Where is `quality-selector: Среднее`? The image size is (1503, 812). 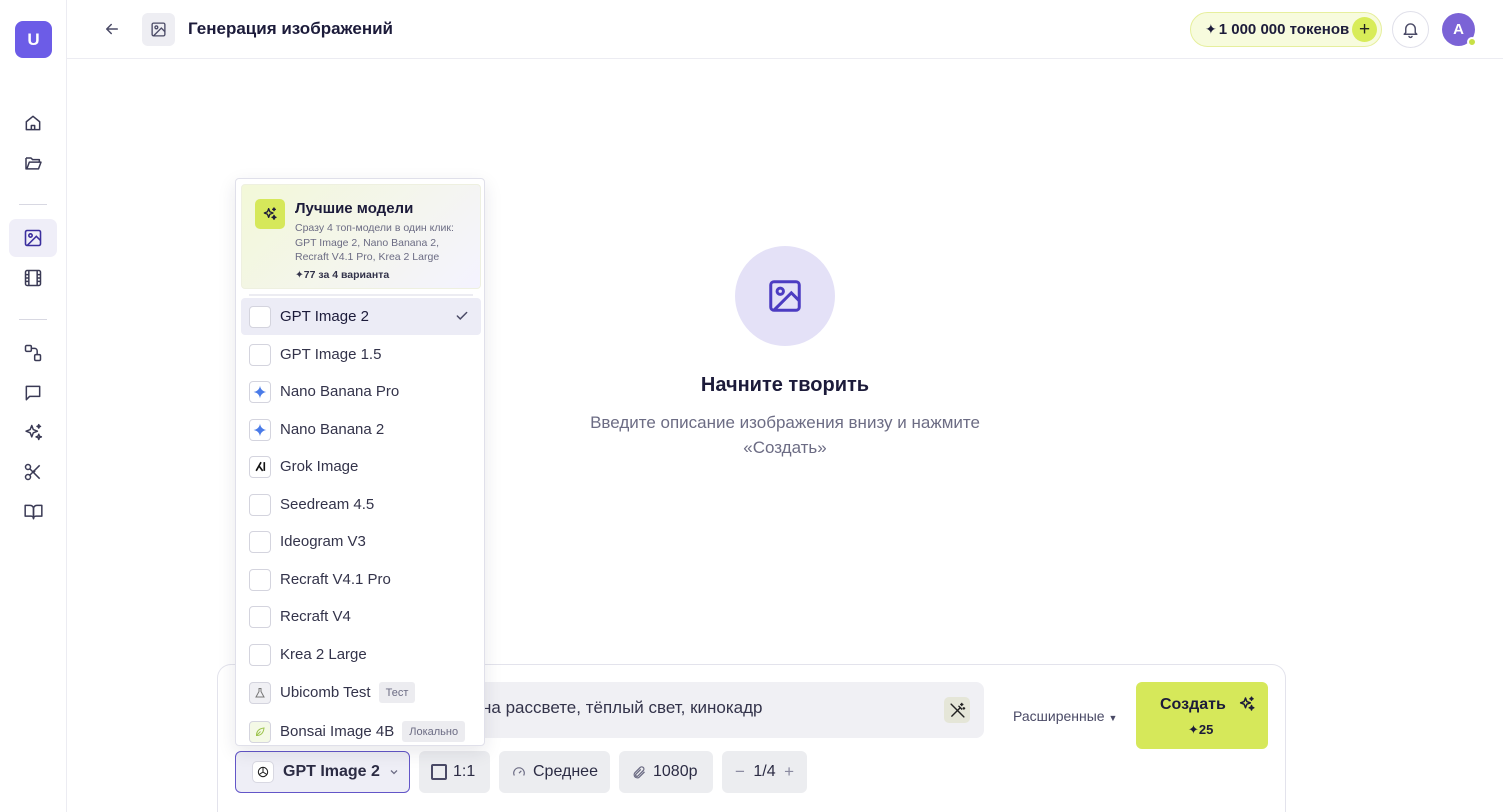 quality-selector: Среднее is located at coordinates (554, 772).